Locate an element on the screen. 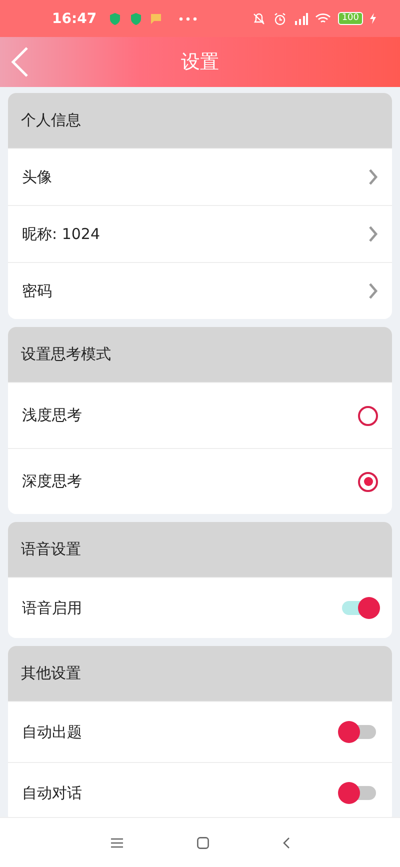  bell-muted-icon is located at coordinates (259, 19).